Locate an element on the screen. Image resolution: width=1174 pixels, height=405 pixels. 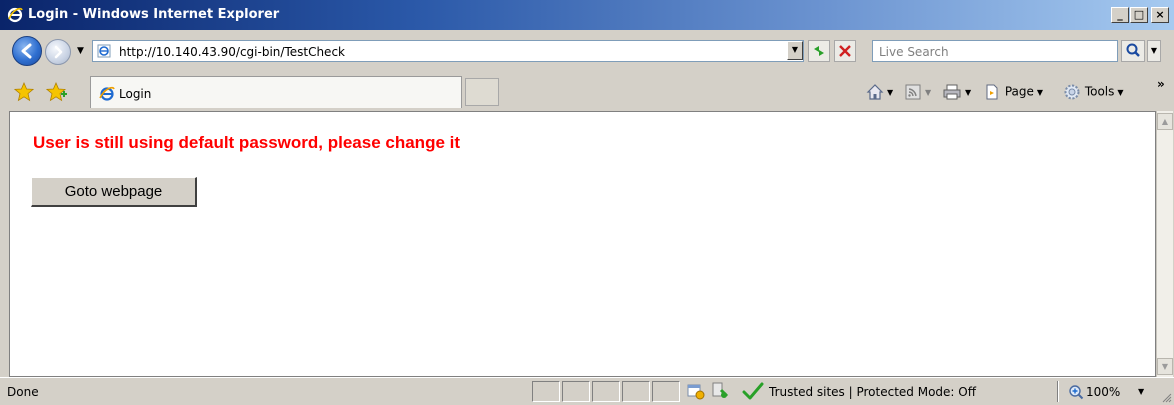
refresh-icon is located at coordinates (819, 51).